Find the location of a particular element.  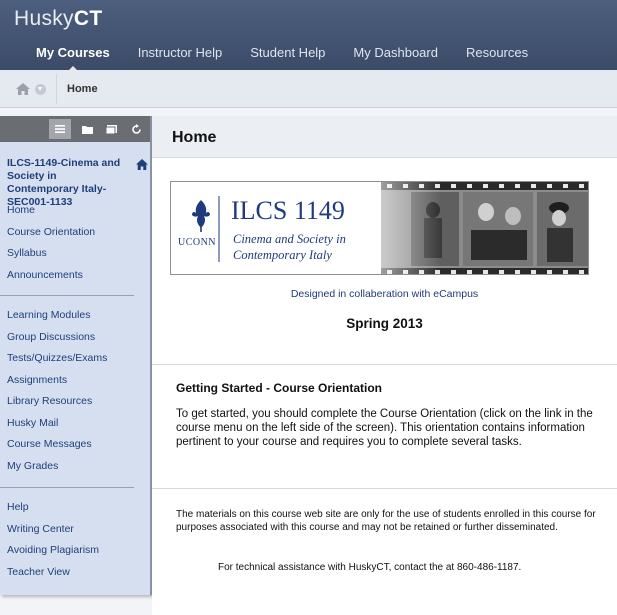

menu-item-teacher-view: Teacher View is located at coordinates (75, 573).